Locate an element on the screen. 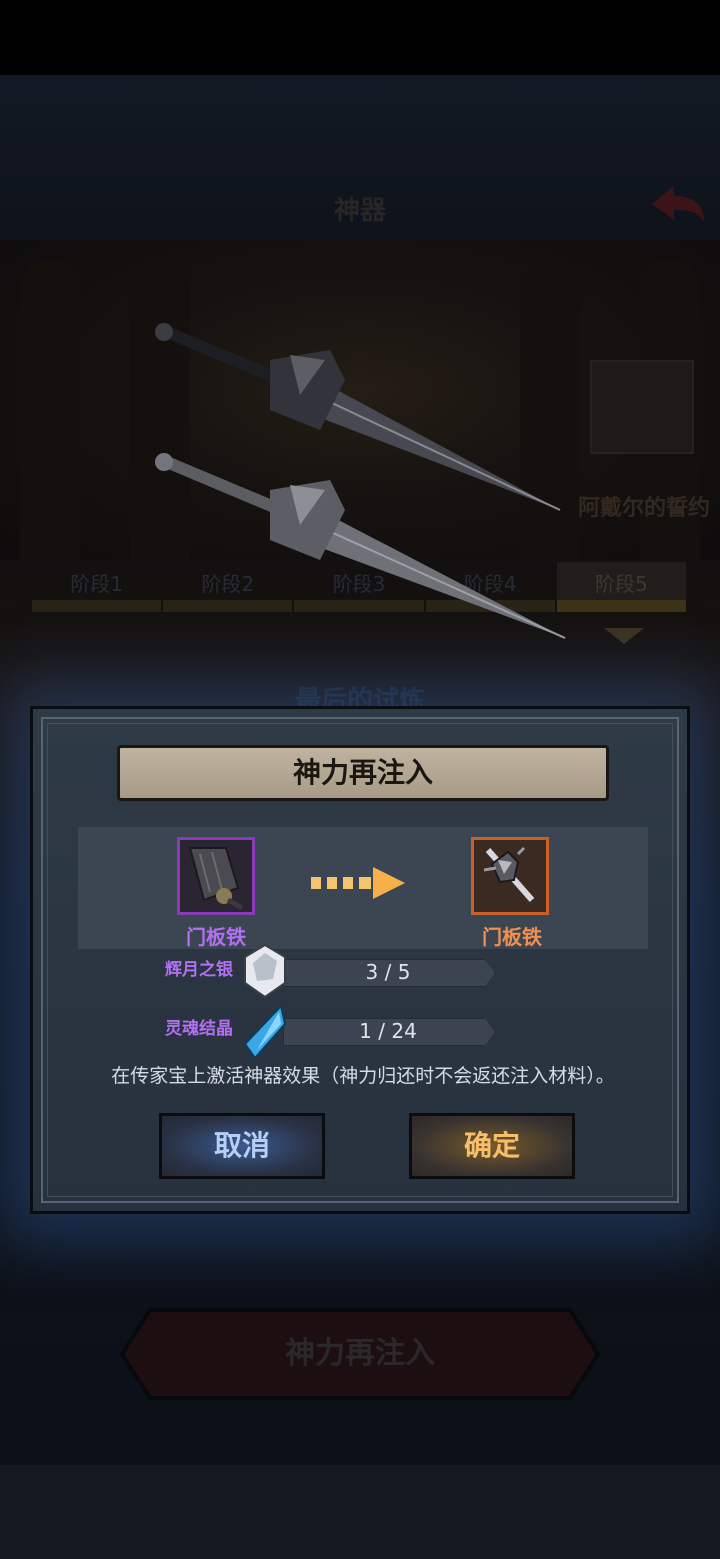  material-count: 1 / 24 is located at coordinates (388, 1031).